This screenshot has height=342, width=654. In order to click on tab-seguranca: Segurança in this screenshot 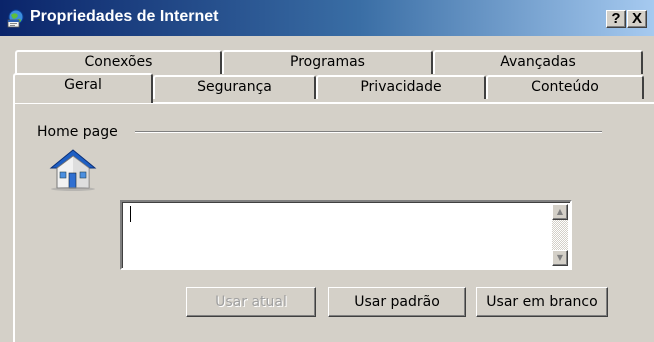, I will do `click(234, 87)`.